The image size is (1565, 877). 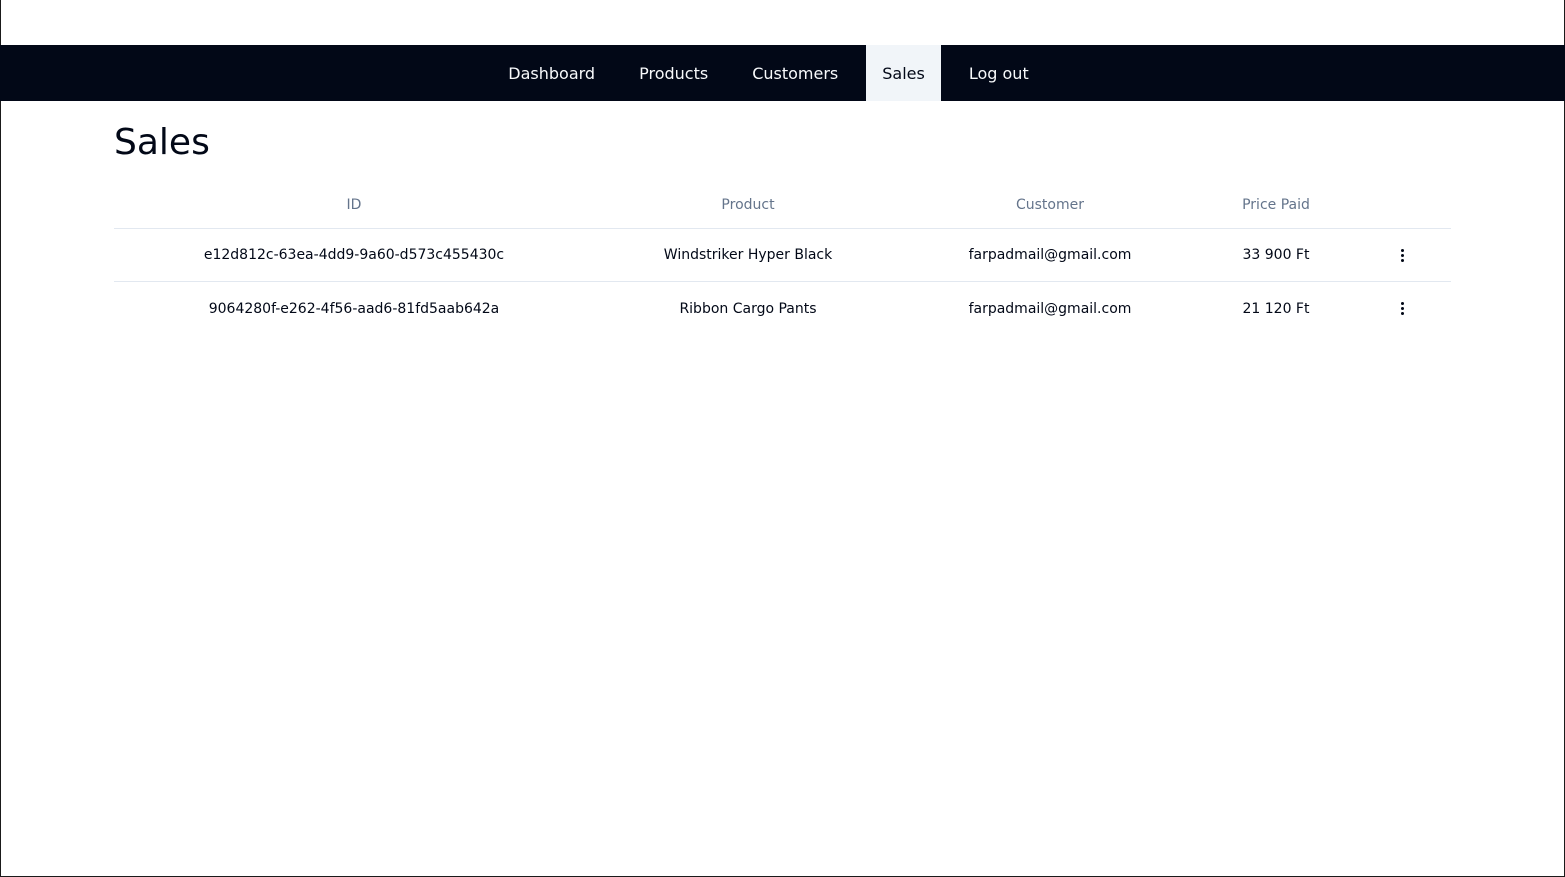 I want to click on nav-item-products: Products, so click(x=673, y=73).